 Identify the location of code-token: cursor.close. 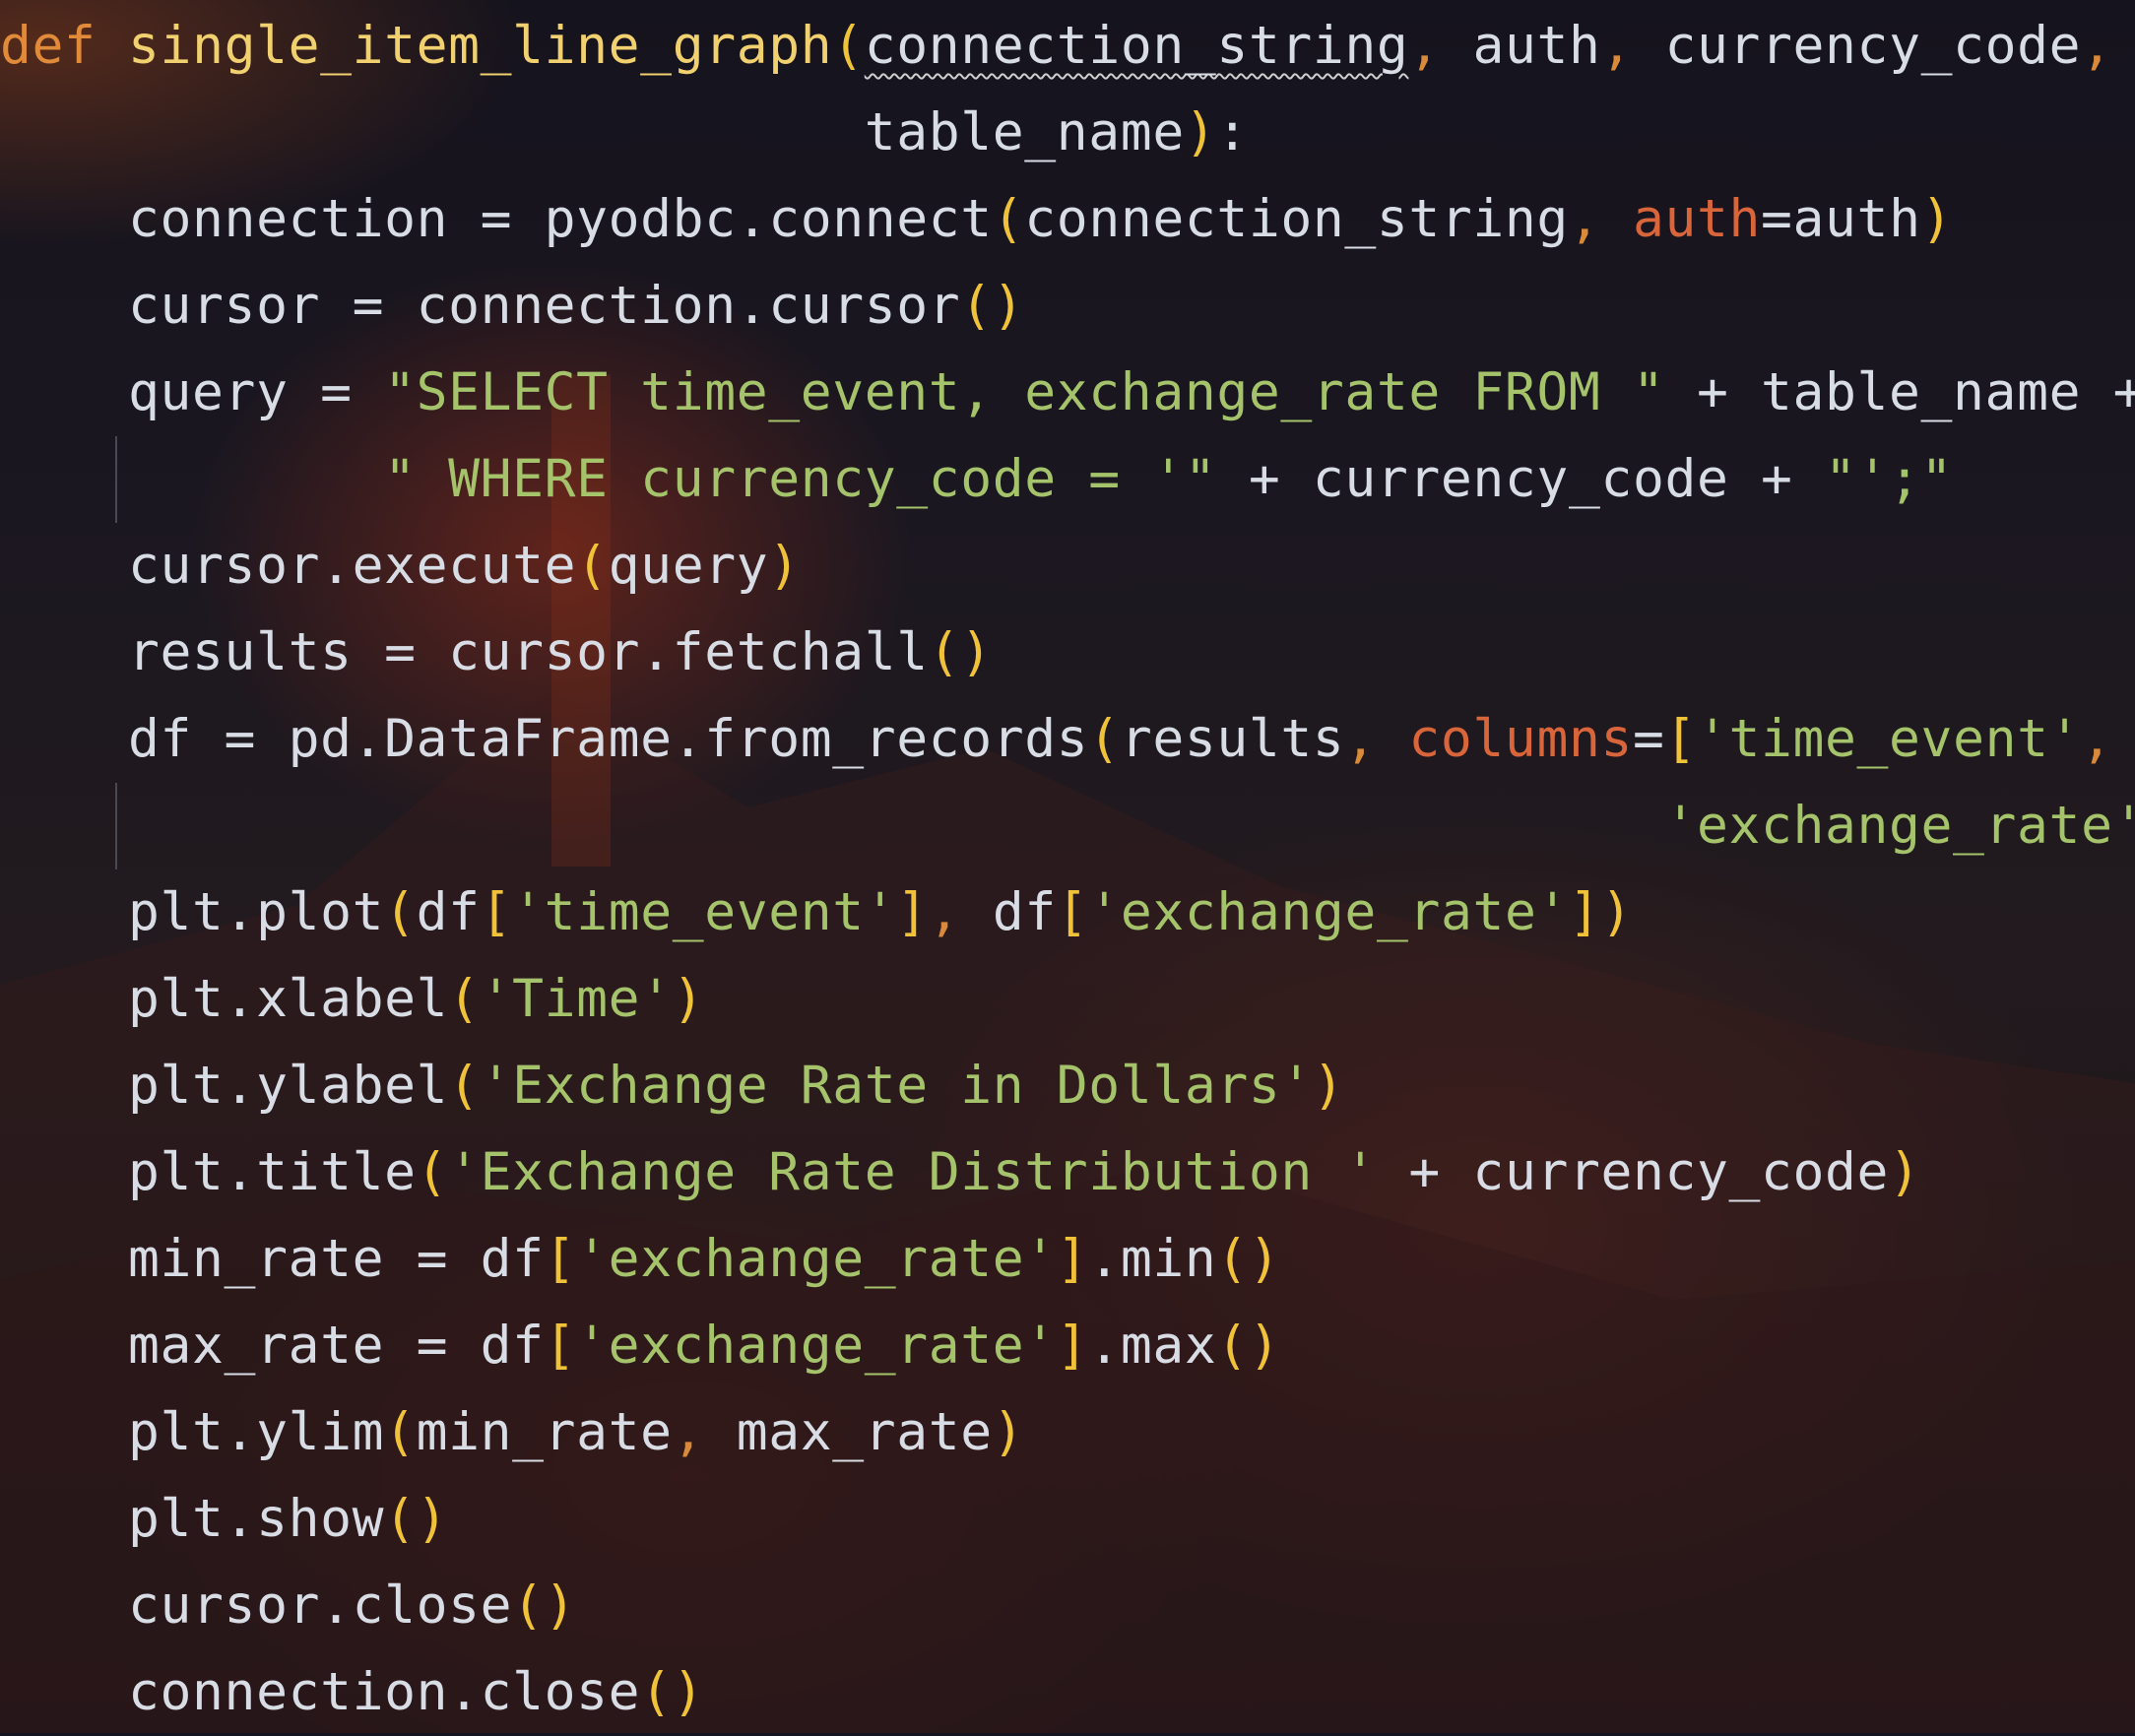
(256, 1606).